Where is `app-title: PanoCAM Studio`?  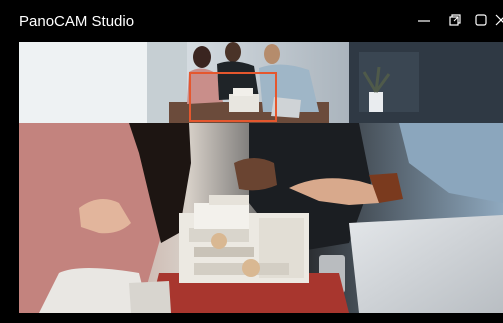
app-title: PanoCAM Studio is located at coordinates (77, 21).